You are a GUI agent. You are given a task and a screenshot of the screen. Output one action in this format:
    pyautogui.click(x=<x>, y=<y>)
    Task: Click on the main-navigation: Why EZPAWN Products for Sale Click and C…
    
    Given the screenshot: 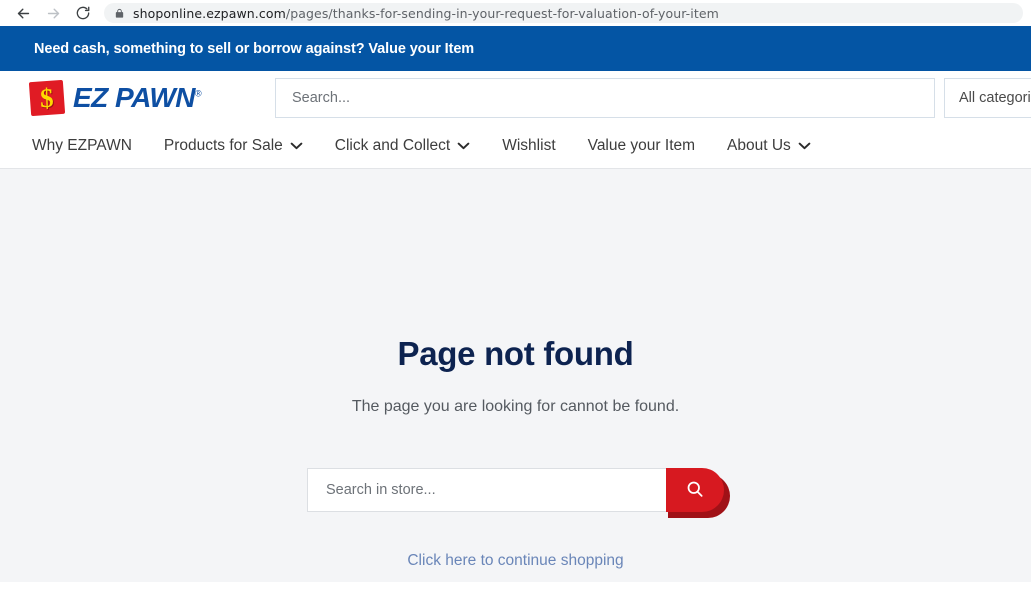 What is the action you would take?
    pyautogui.click(x=515, y=146)
    